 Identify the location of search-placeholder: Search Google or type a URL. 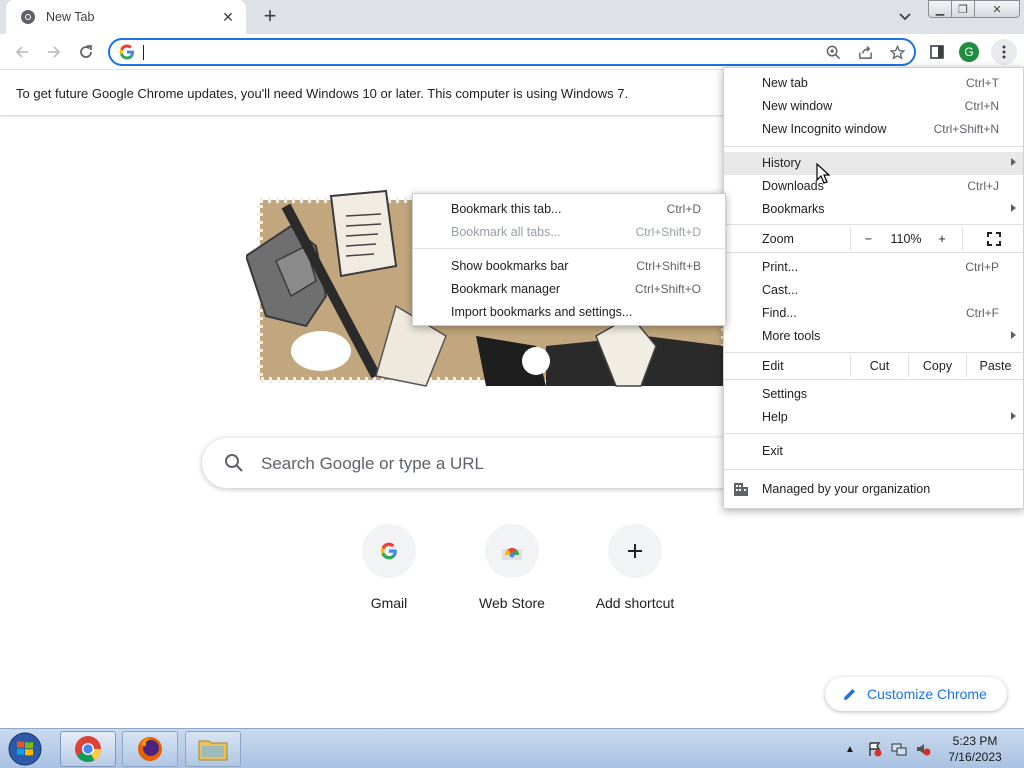
(373, 463).